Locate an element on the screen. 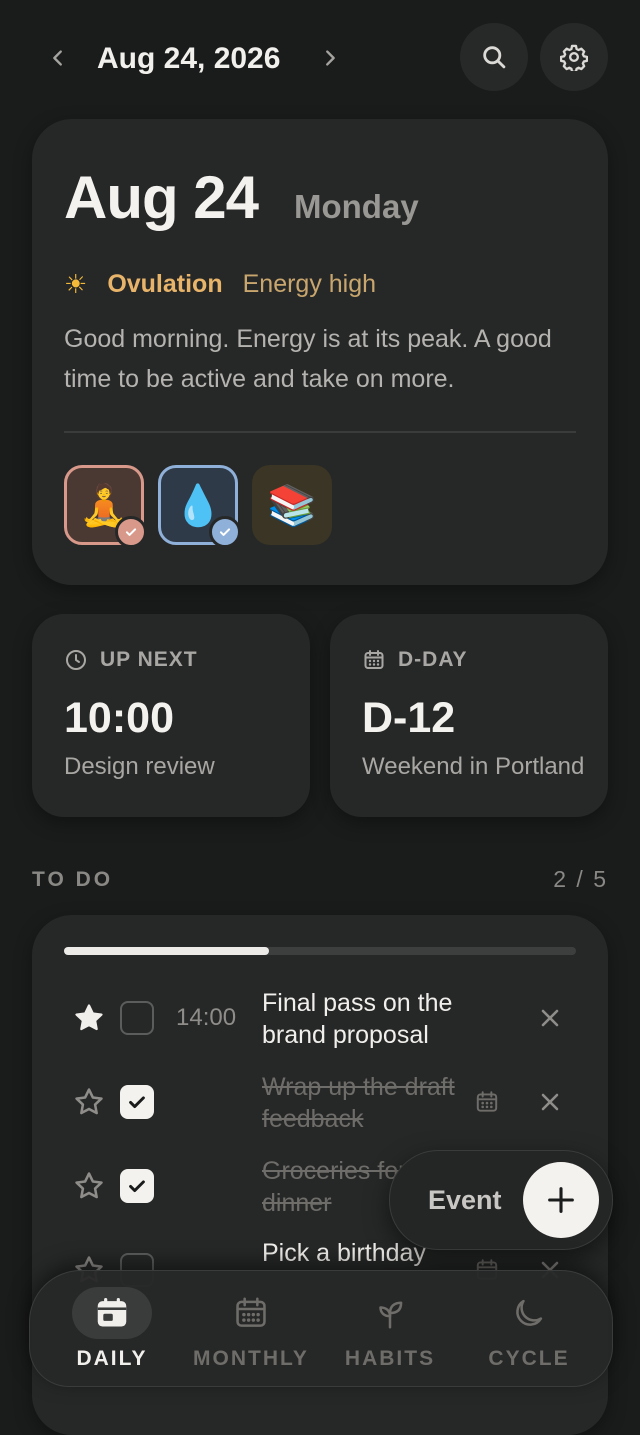 Image resolution: width=640 pixels, height=1435 pixels. tab-habits-label: HABITS is located at coordinates (390, 1358).